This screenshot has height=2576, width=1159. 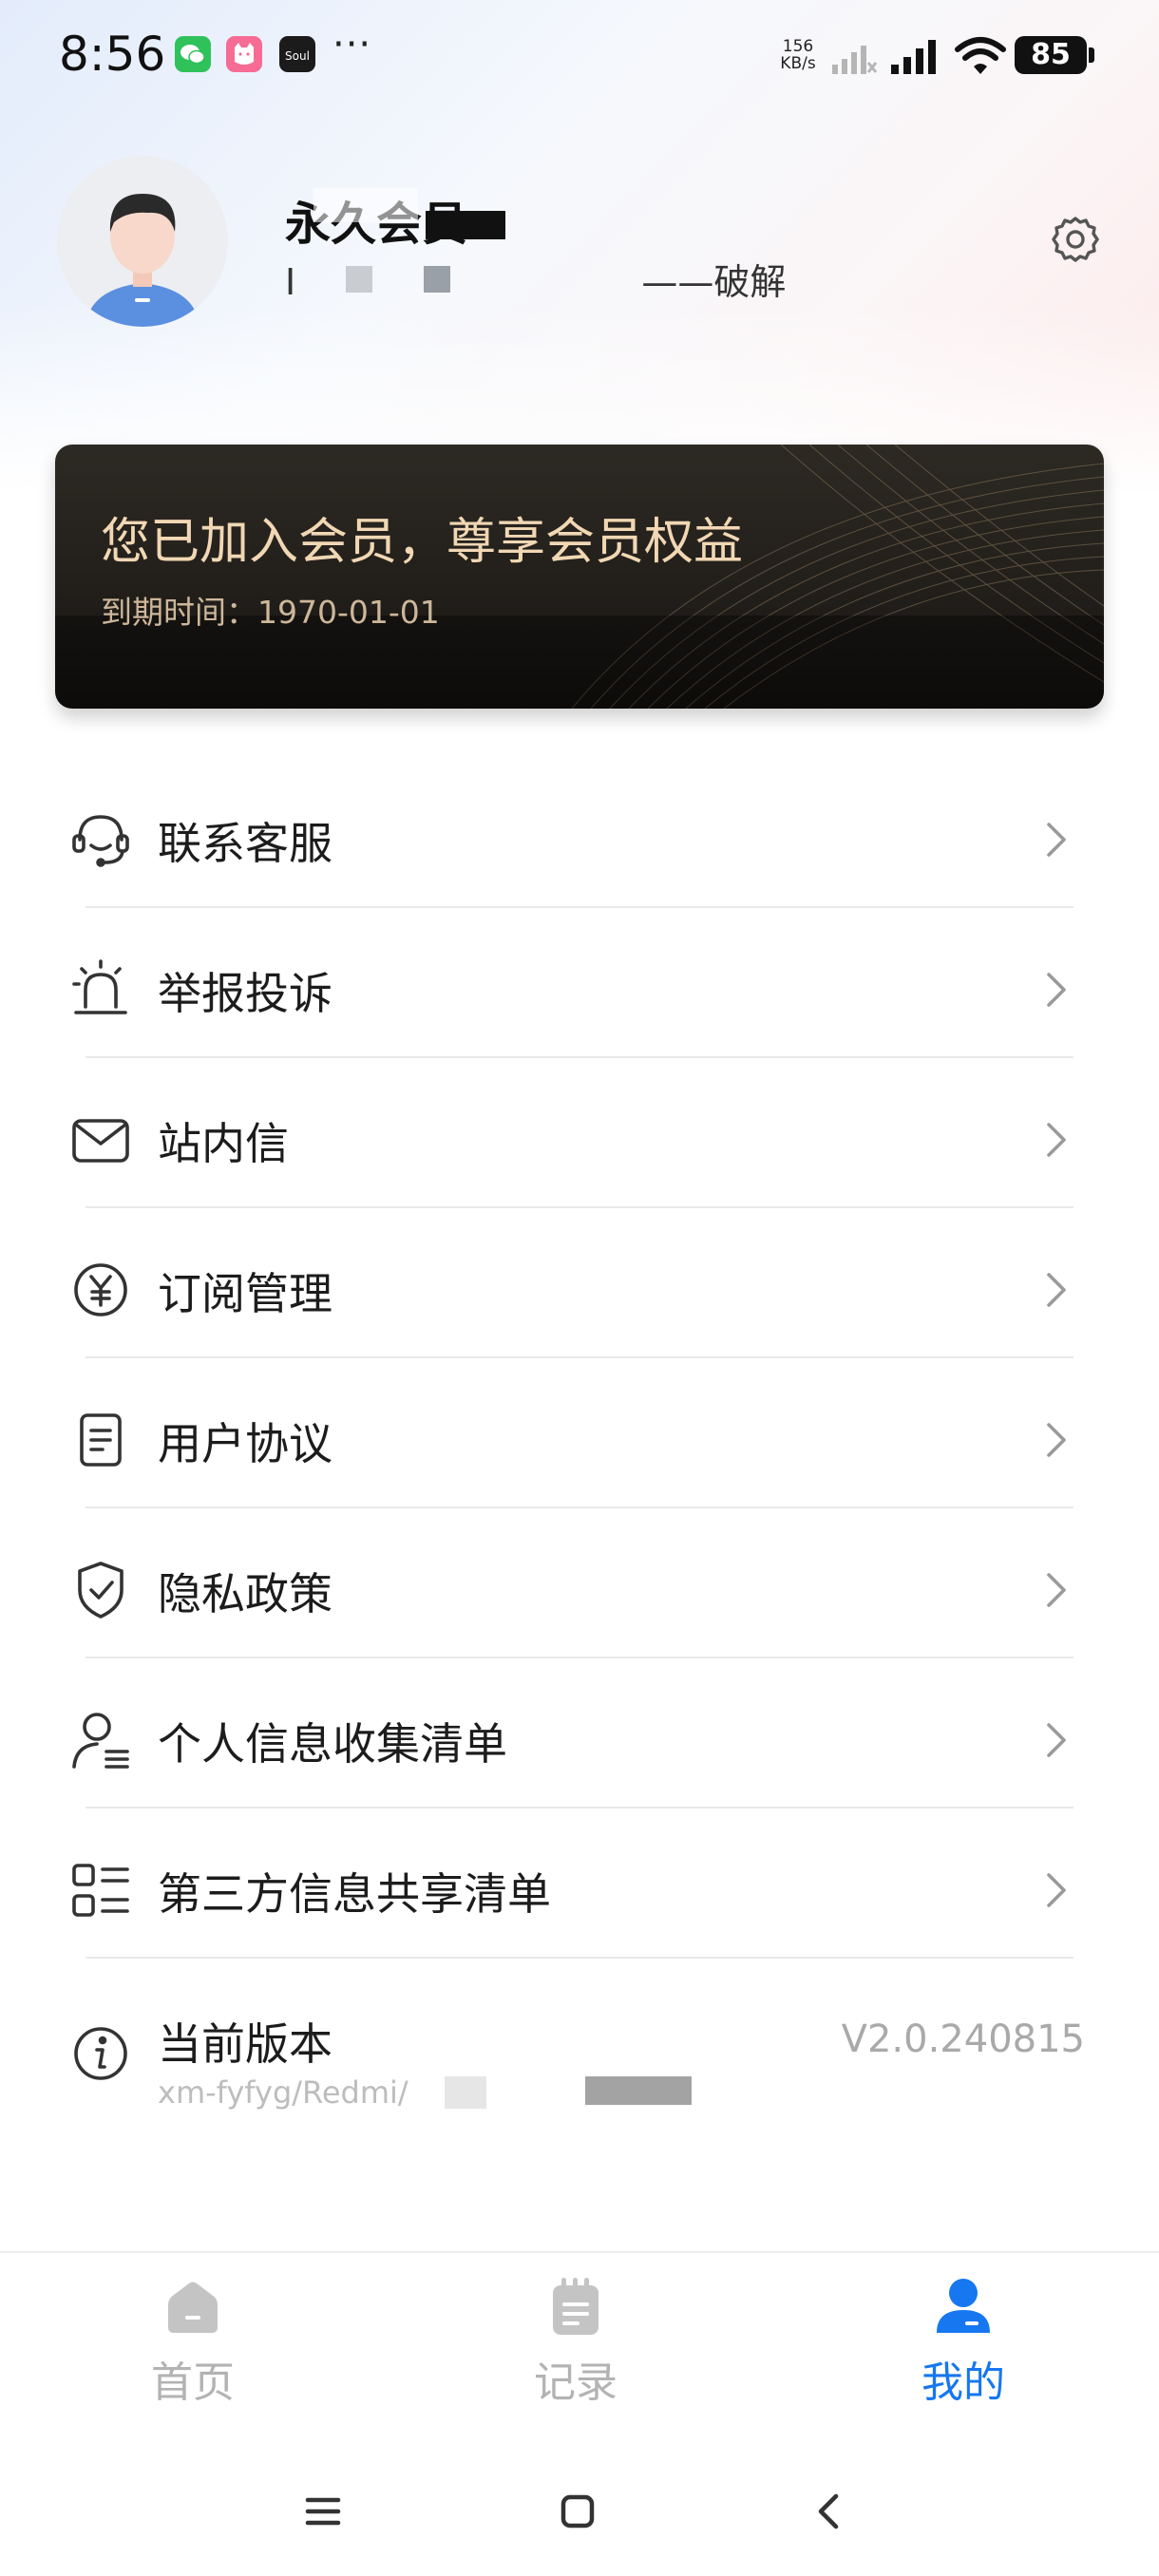 I want to click on menu-item-subscription: 订阅管理, so click(x=579, y=1283).